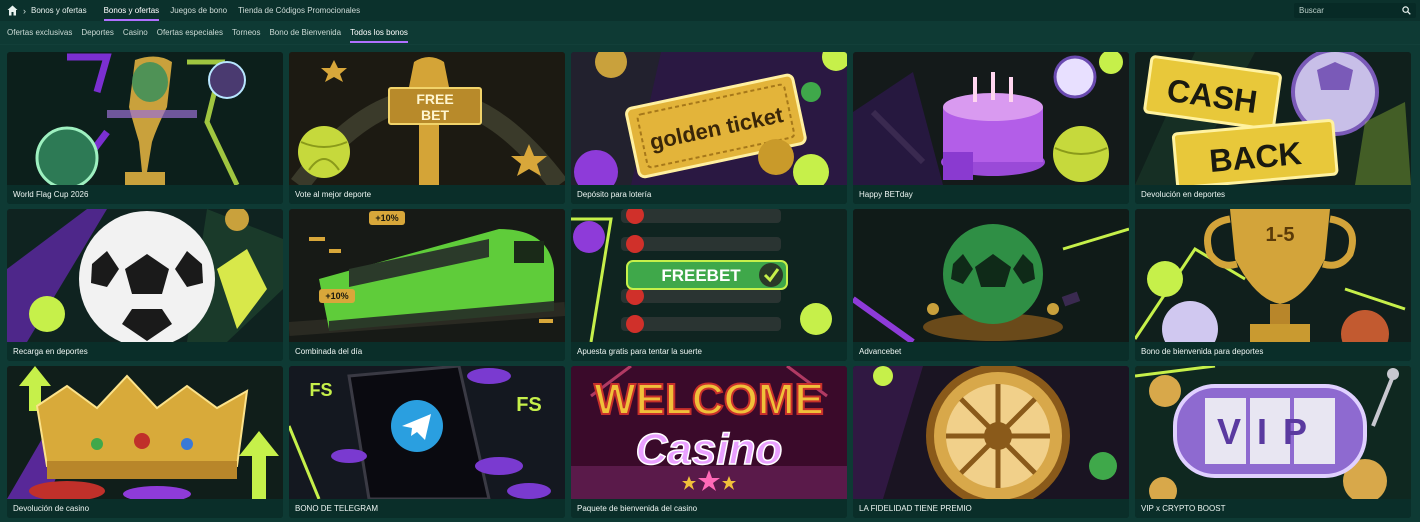 This screenshot has height=522, width=1420. Describe the element at coordinates (336, 296) in the screenshot. I see `boost-text-bottom: +10%` at that location.